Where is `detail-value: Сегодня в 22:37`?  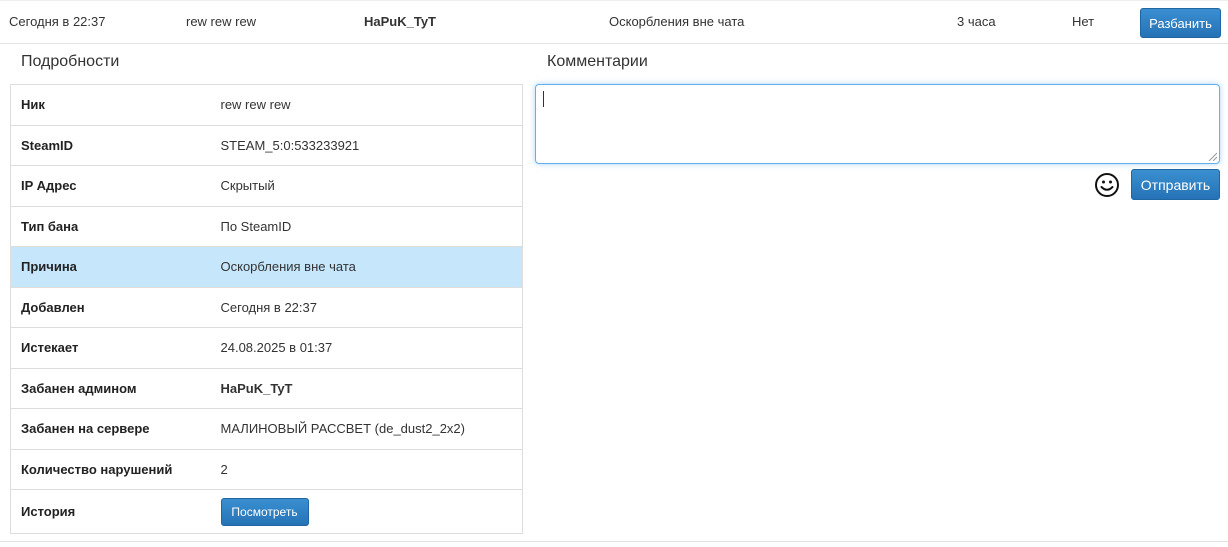 detail-value: Сегодня в 22:37 is located at coordinates (366, 307).